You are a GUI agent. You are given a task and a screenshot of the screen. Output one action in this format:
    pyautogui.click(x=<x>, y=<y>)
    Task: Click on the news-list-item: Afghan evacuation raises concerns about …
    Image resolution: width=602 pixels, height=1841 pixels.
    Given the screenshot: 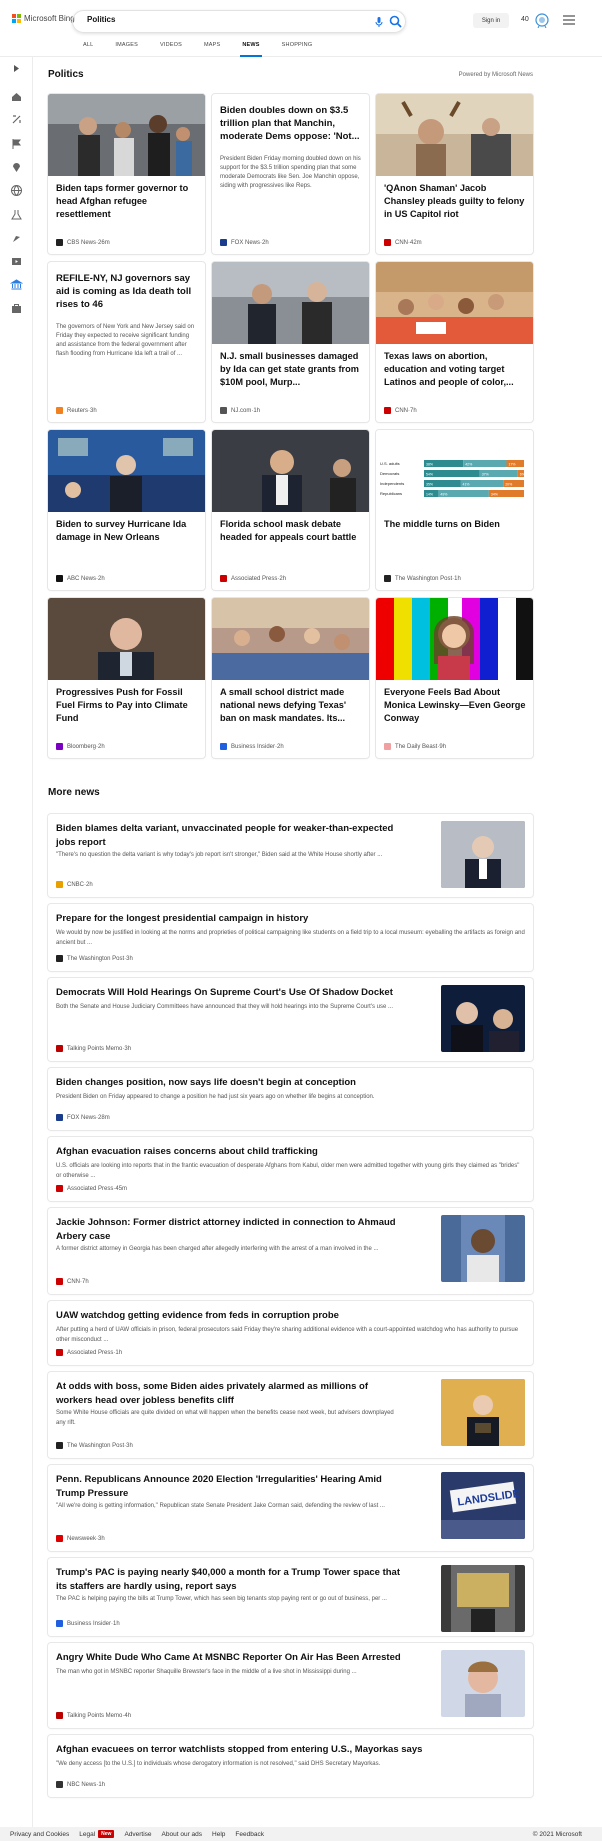 What is the action you would take?
    pyautogui.click(x=290, y=1169)
    